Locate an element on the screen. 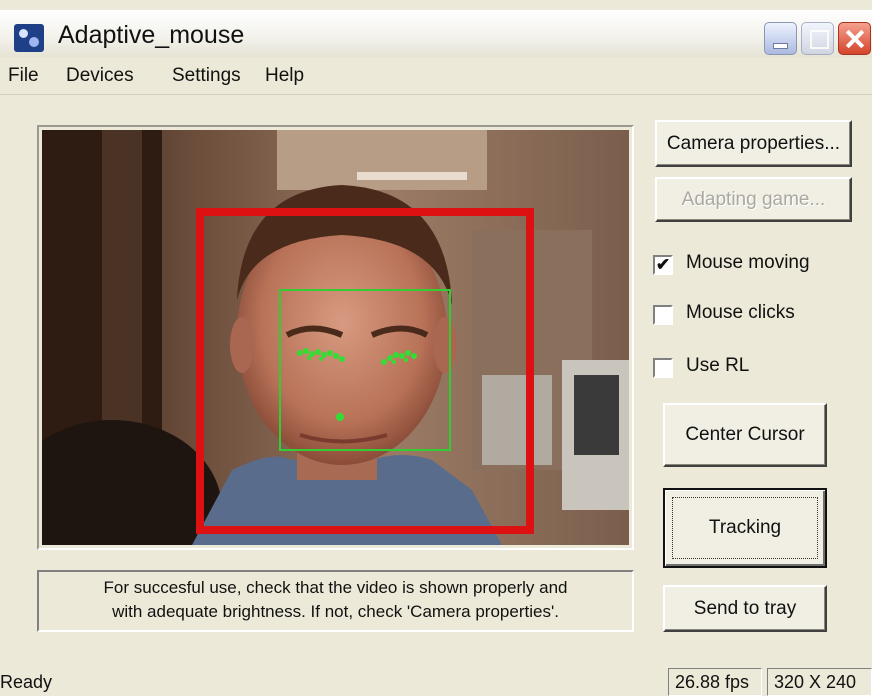 The height and width of the screenshot is (696, 872). menu-bar: File Devices Settings Help is located at coordinates (436, 76).